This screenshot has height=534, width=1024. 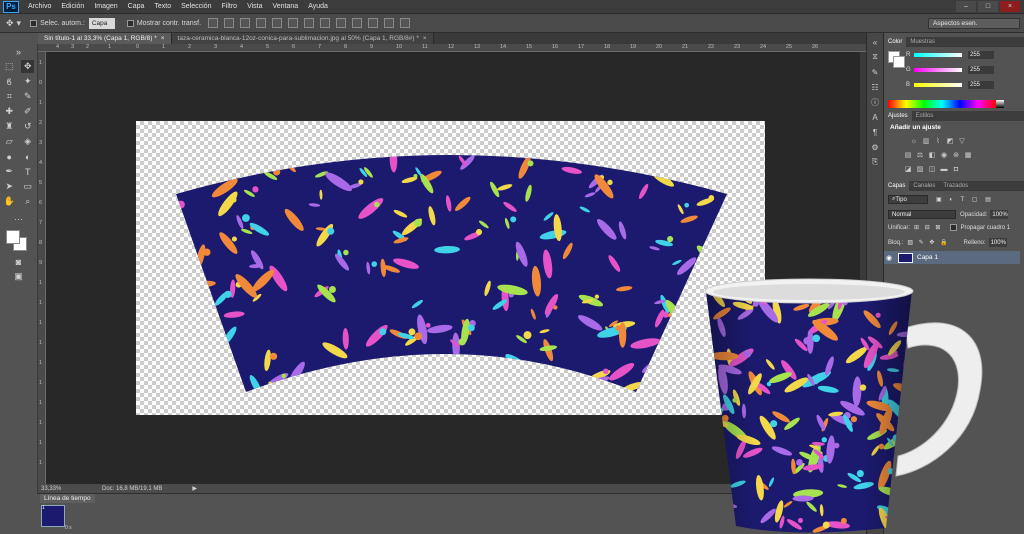 What do you see at coordinates (914, 141) in the screenshot?
I see `brightness-contrast-icon: ☼` at bounding box center [914, 141].